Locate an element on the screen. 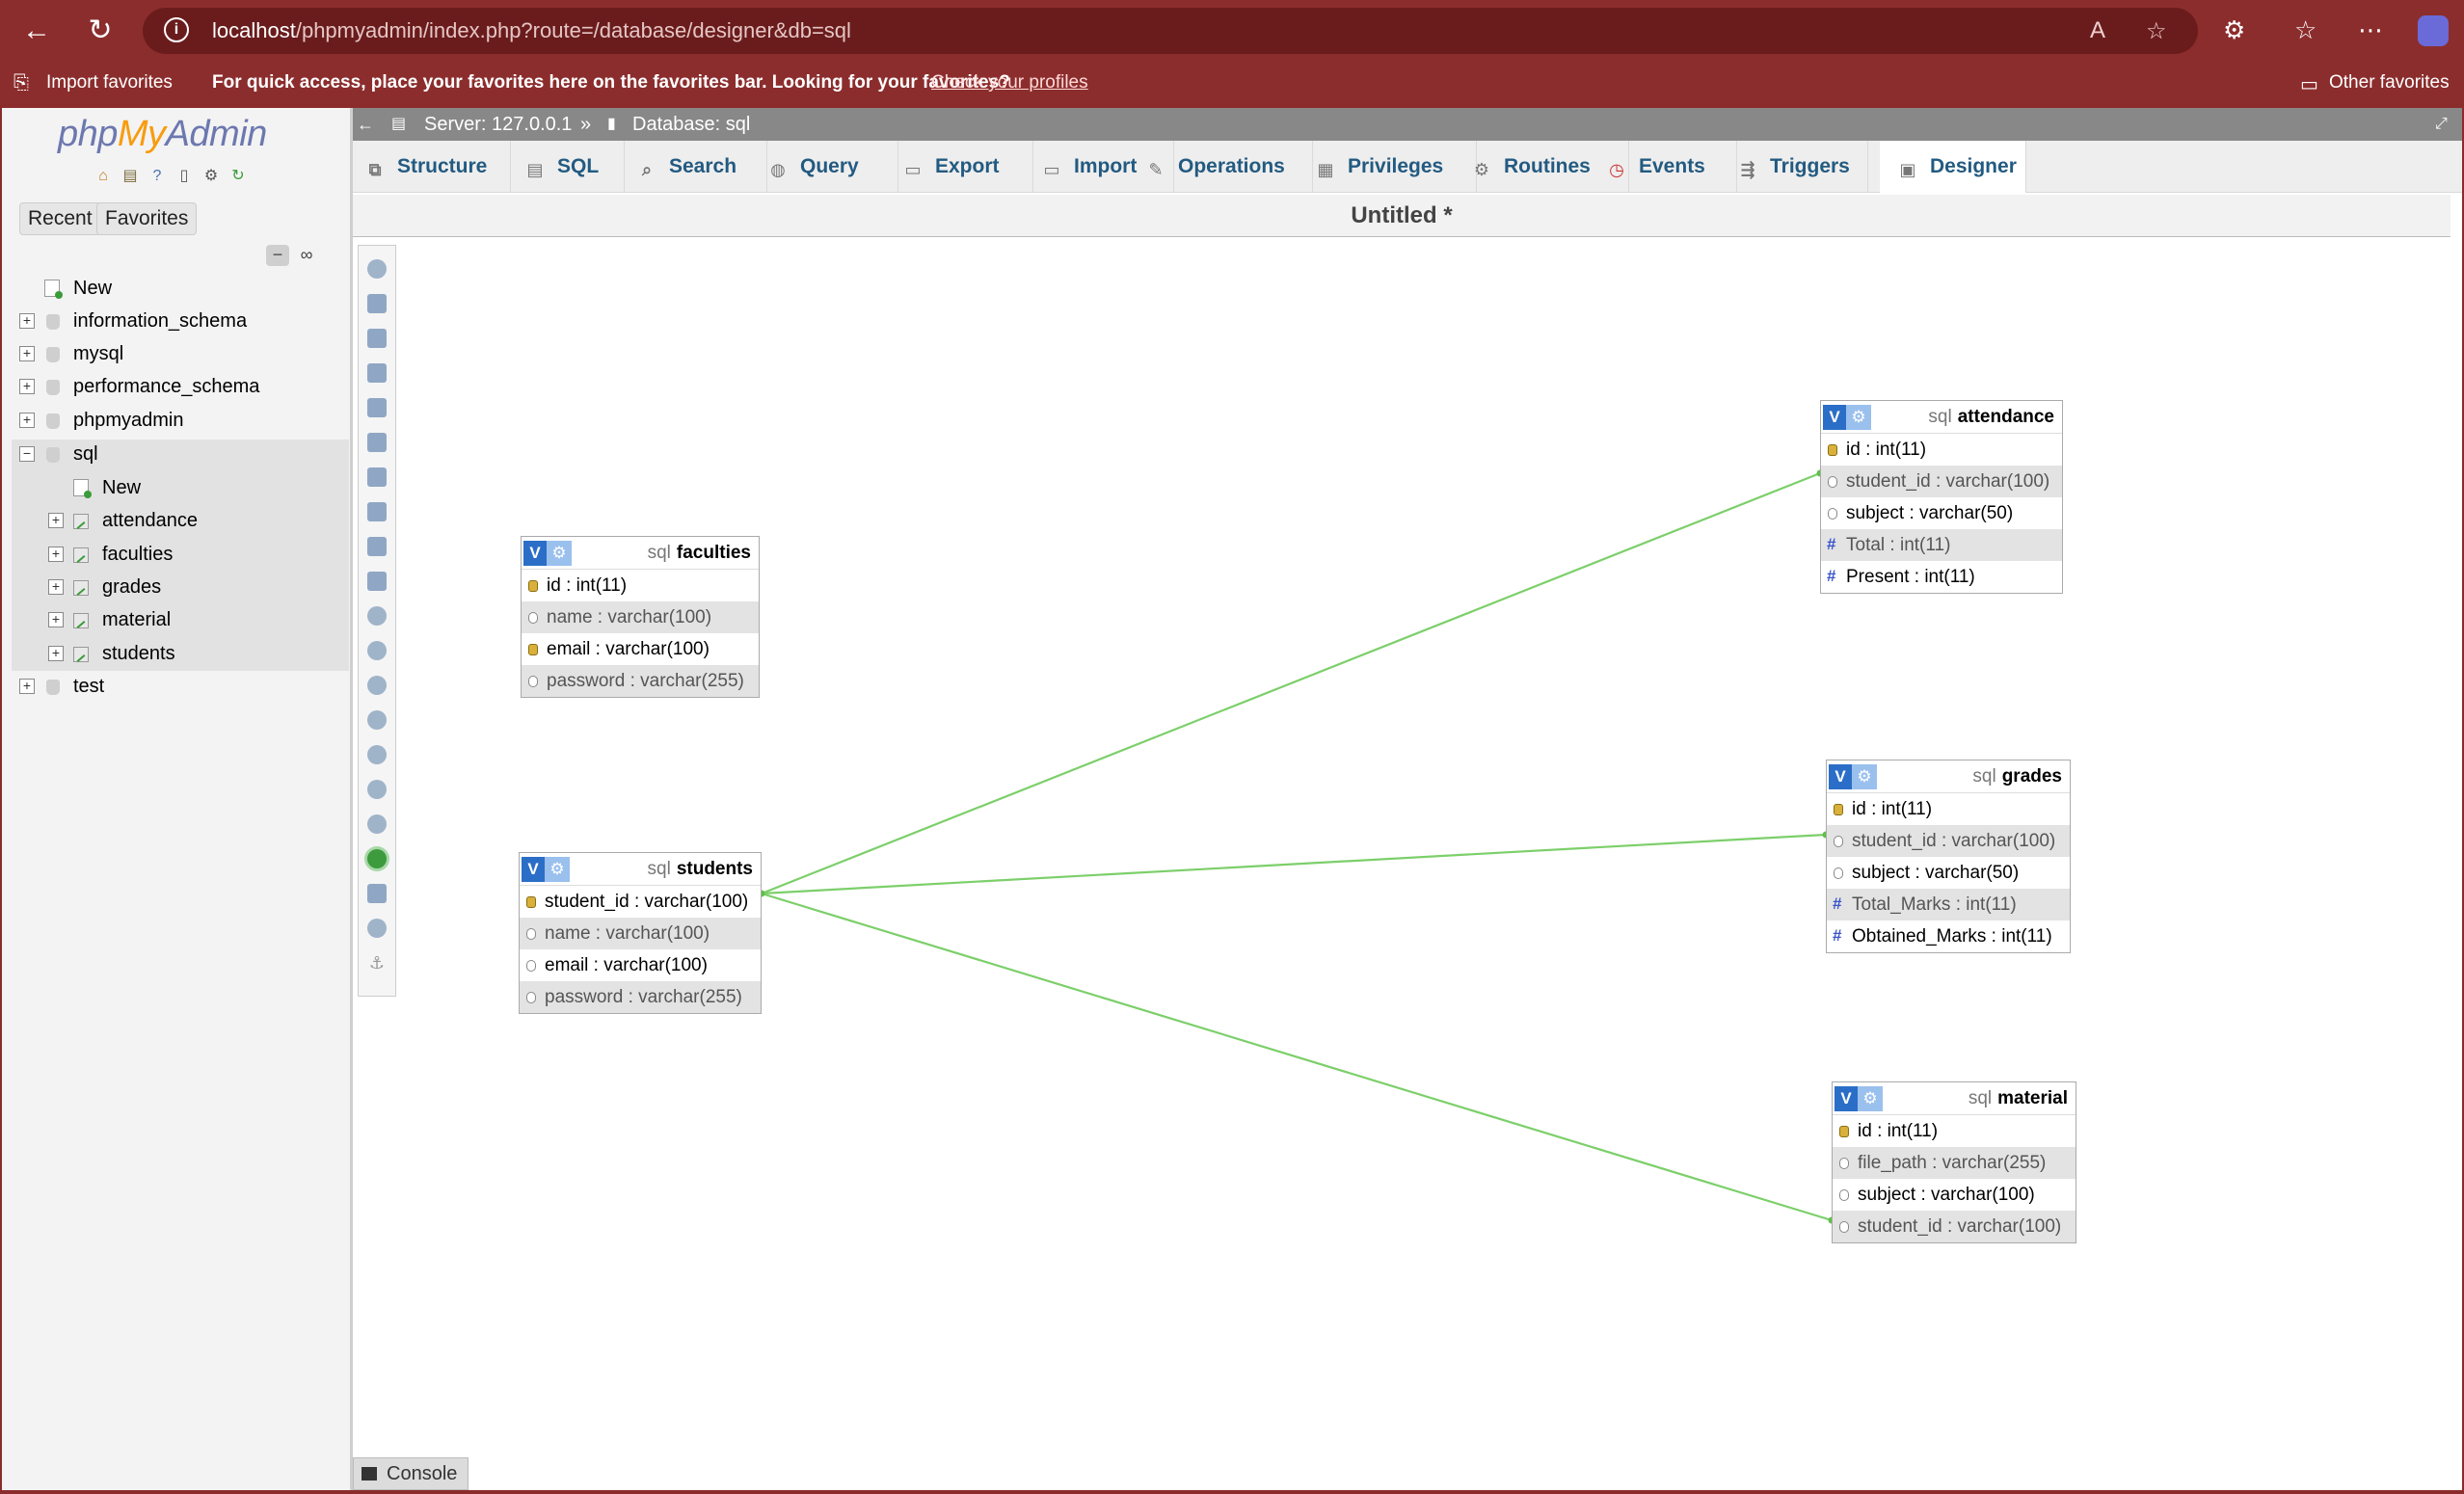 The image size is (2464, 1494). fullscreen-icon is located at coordinates (377, 303).